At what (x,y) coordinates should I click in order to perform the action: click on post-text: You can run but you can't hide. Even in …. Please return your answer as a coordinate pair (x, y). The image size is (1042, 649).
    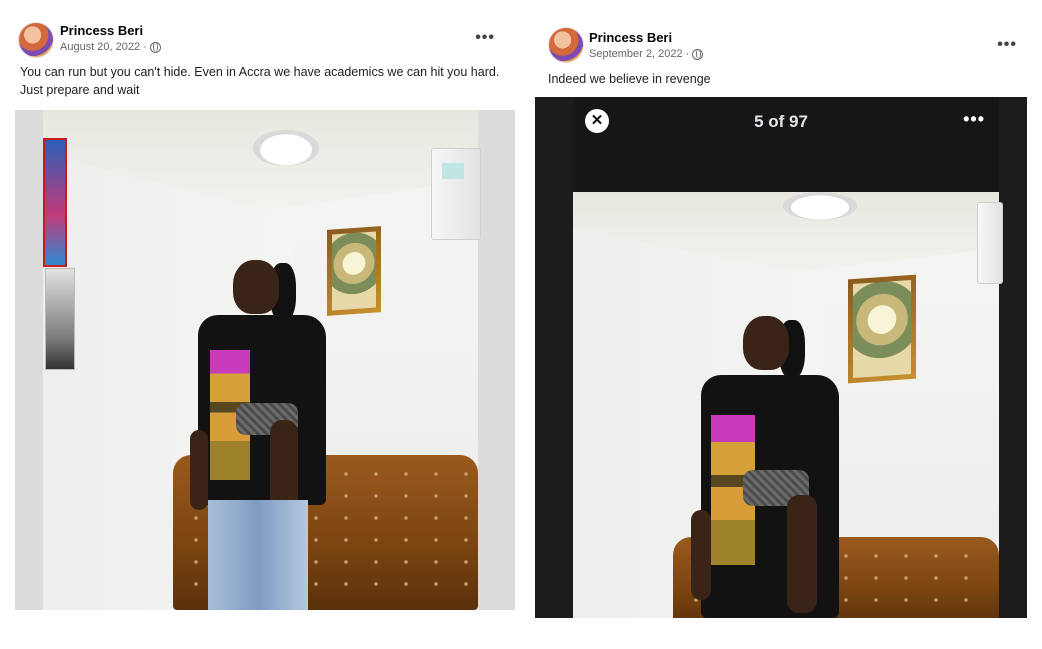
    Looking at the image, I should click on (260, 81).